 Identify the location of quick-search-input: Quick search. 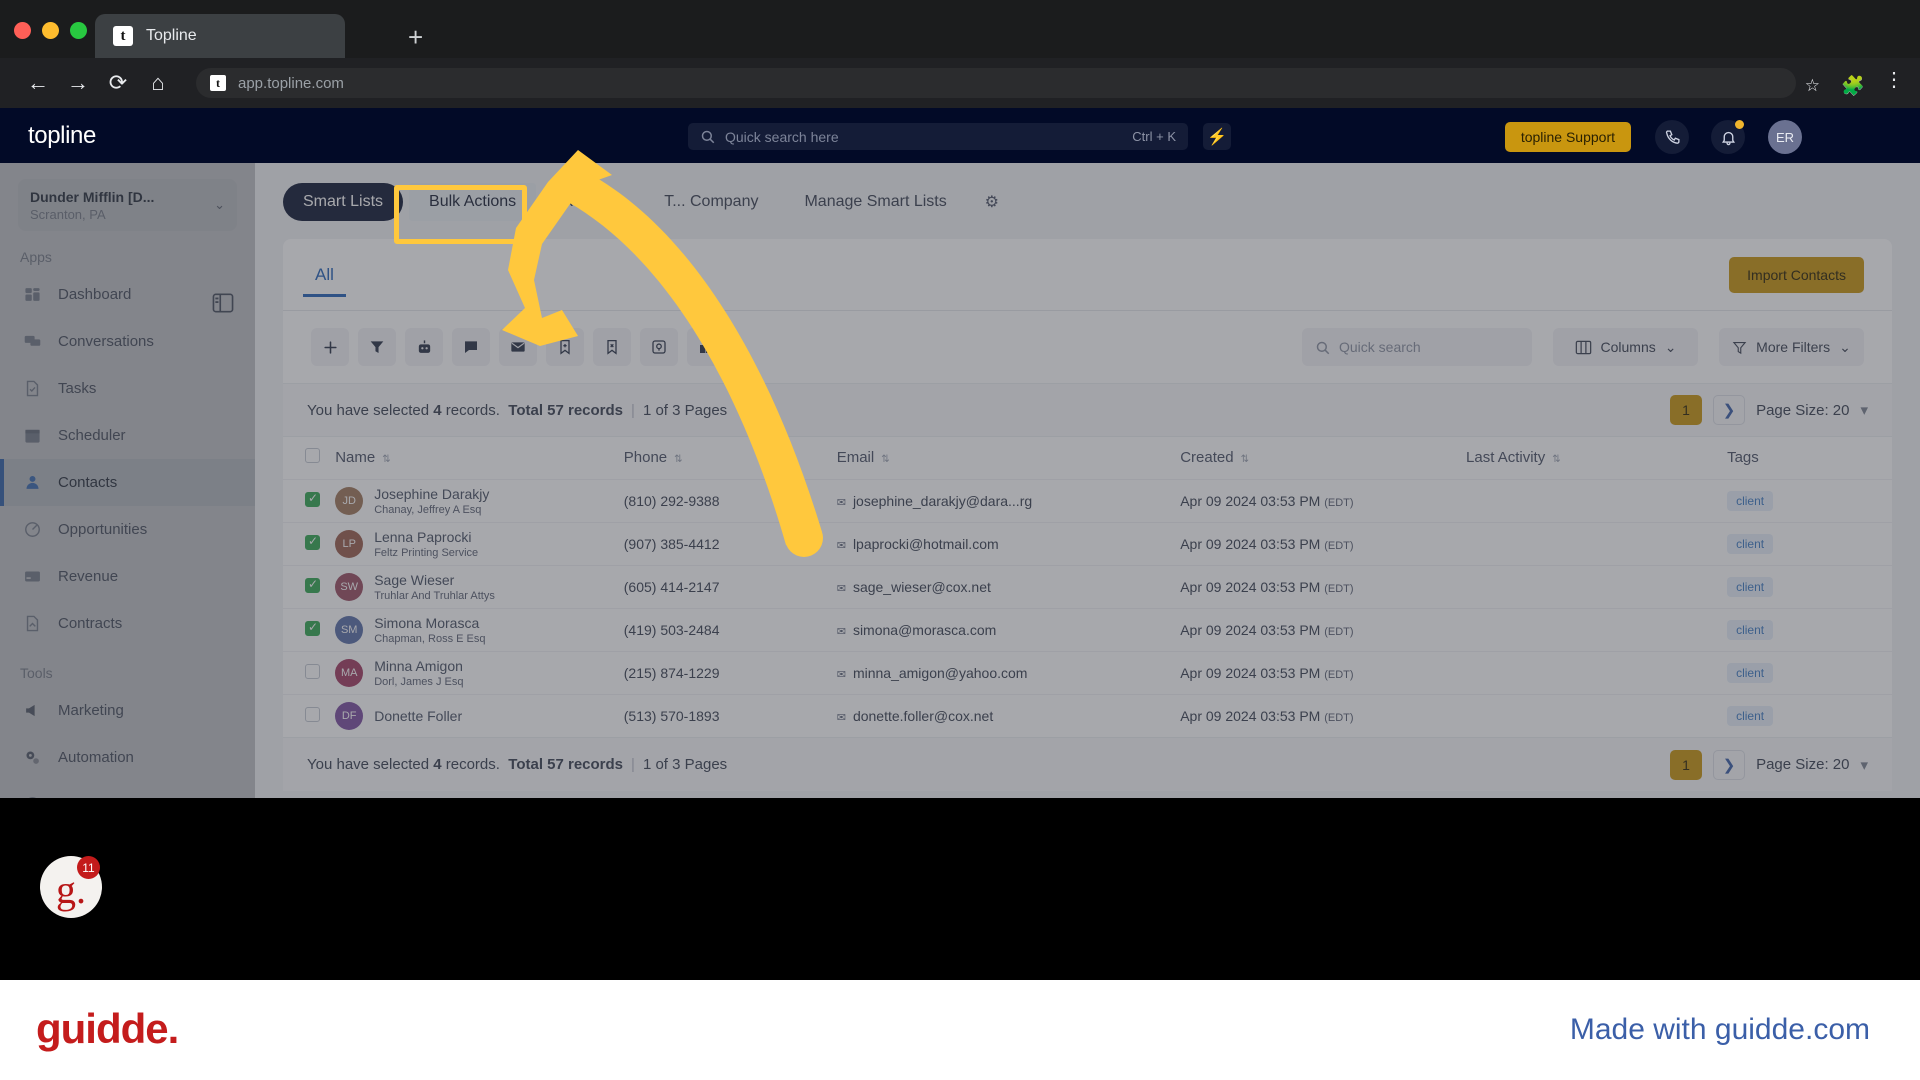
(1417, 347).